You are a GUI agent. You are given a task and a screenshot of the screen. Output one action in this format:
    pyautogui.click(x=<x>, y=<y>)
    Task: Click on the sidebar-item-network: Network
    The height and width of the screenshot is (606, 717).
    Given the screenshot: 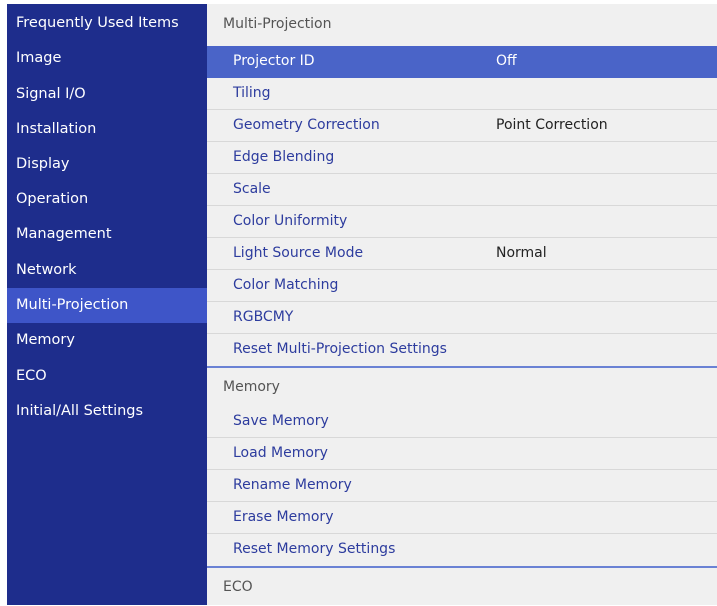 What is the action you would take?
    pyautogui.click(x=107, y=270)
    